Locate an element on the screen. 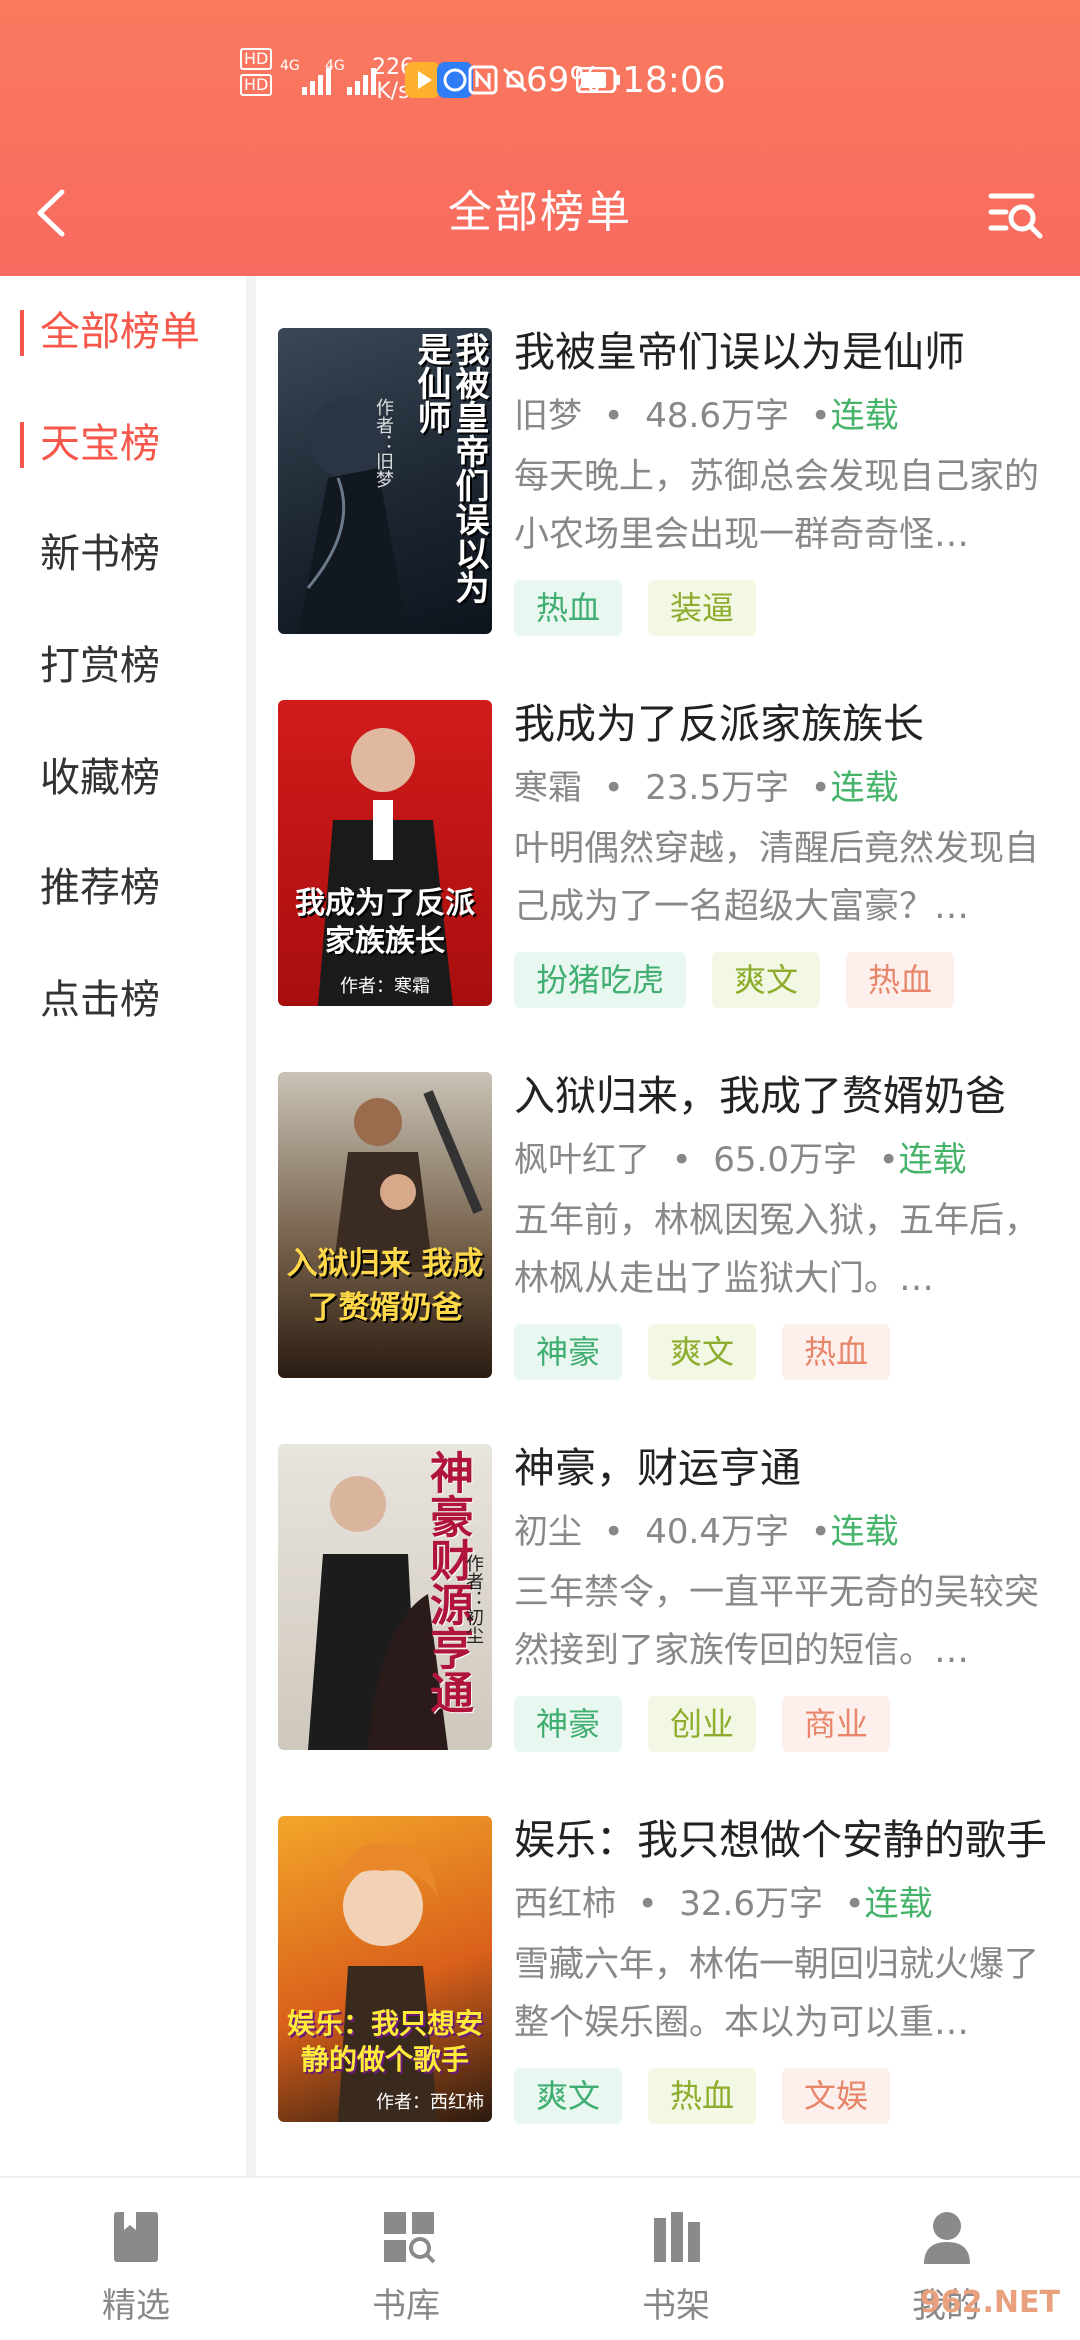 The width and height of the screenshot is (1080, 2340). book-tags: 热血 装逼 is located at coordinates (635, 608).